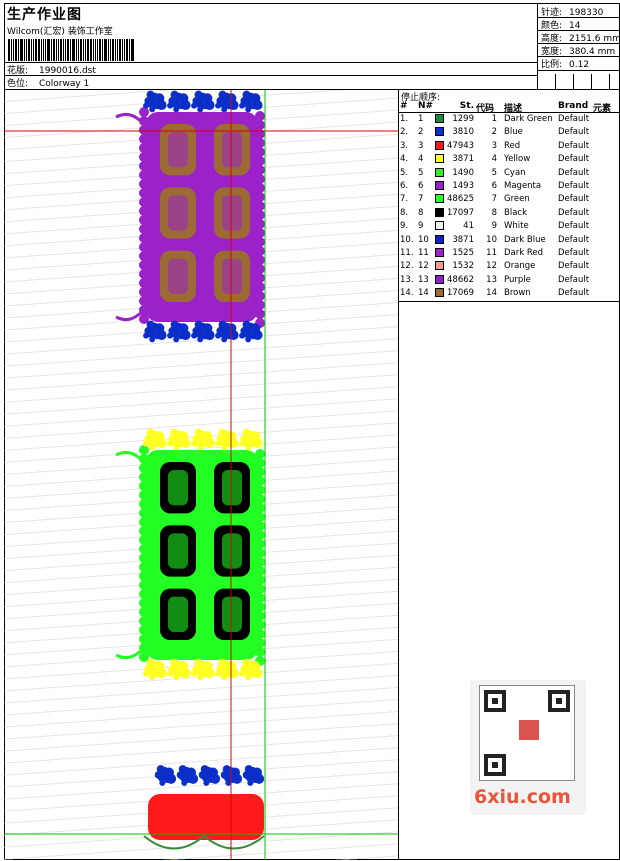  I want to click on cell-n: 12., so click(407, 266).